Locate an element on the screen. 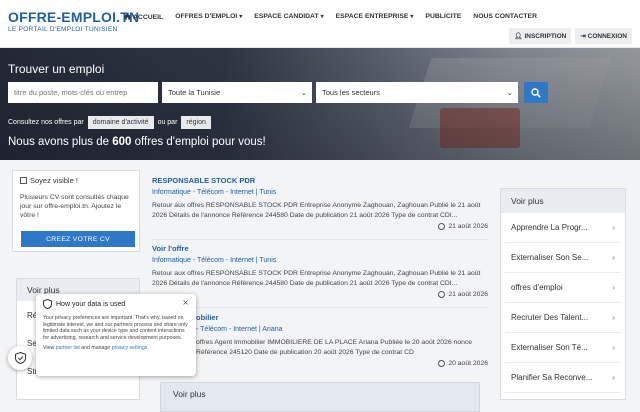 Image resolution: width=640 pixels, height=412 pixels. job-date: 20 août 2026 is located at coordinates (342, 363).